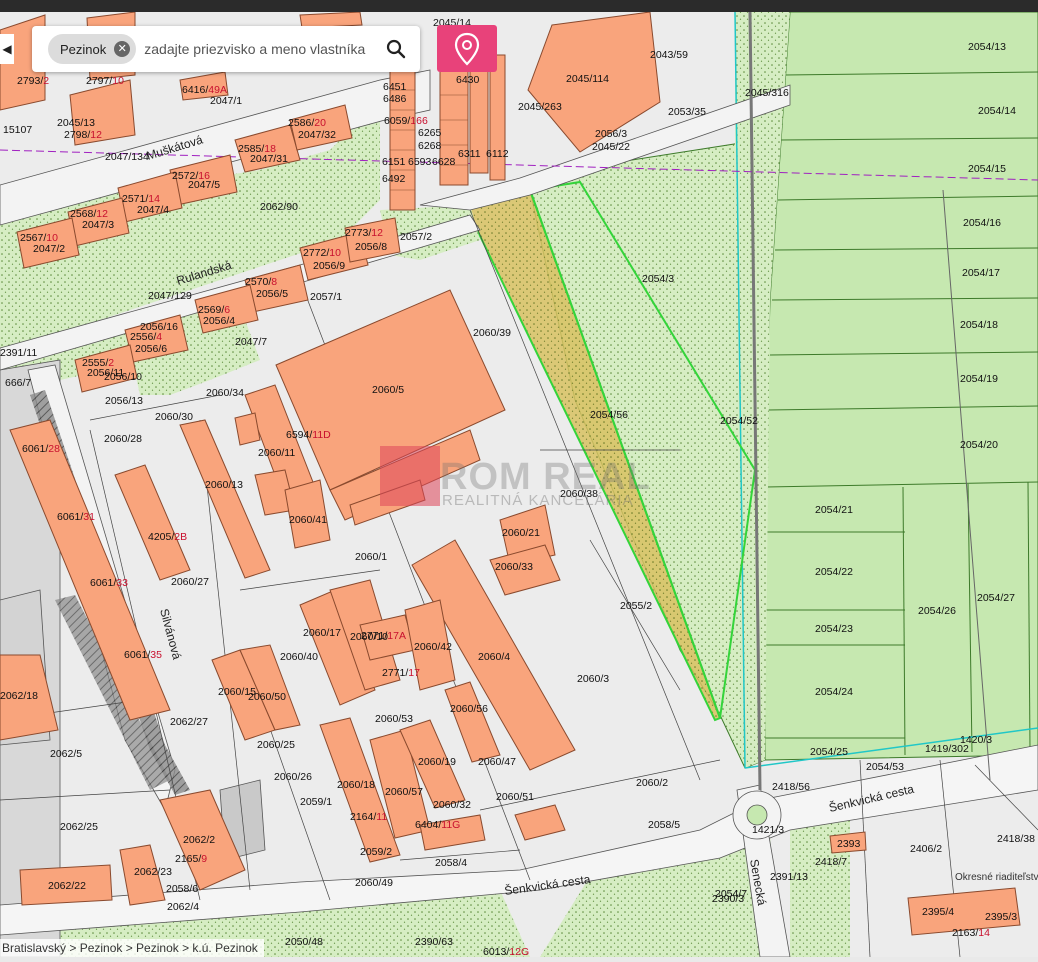 The height and width of the screenshot is (962, 1038). Describe the element at coordinates (521, 533) in the screenshot. I see `building-label: 2060/21` at that location.